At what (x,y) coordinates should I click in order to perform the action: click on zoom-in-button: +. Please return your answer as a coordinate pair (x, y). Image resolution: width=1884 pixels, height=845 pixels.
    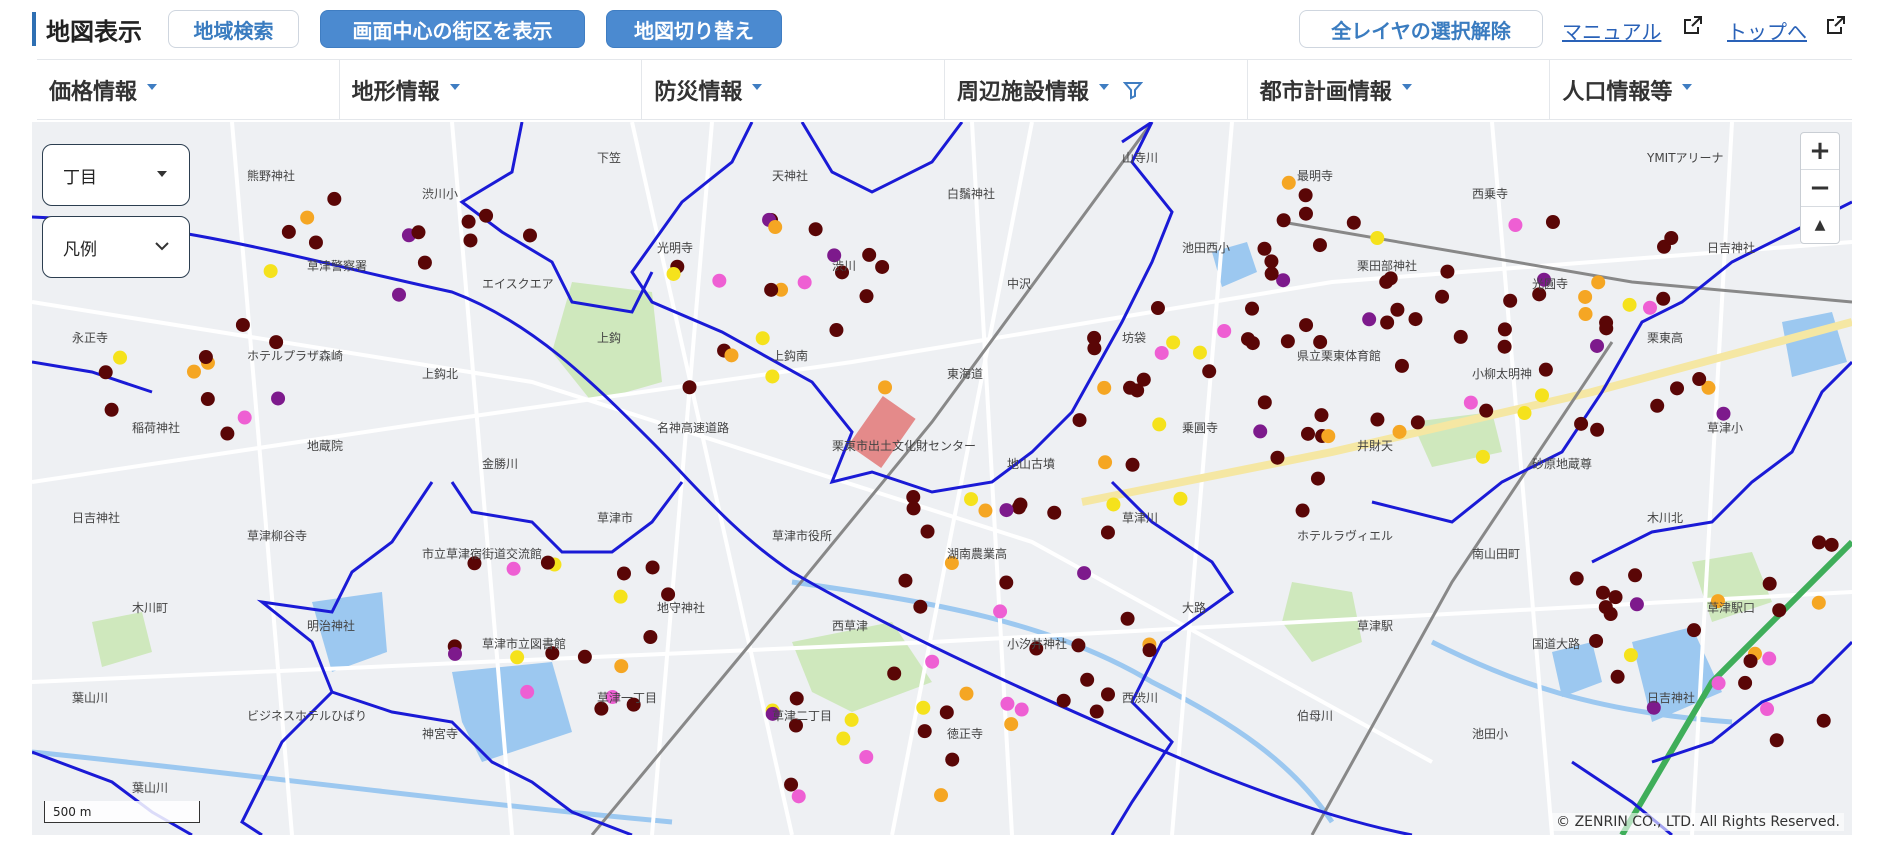
    Looking at the image, I should click on (1820, 151).